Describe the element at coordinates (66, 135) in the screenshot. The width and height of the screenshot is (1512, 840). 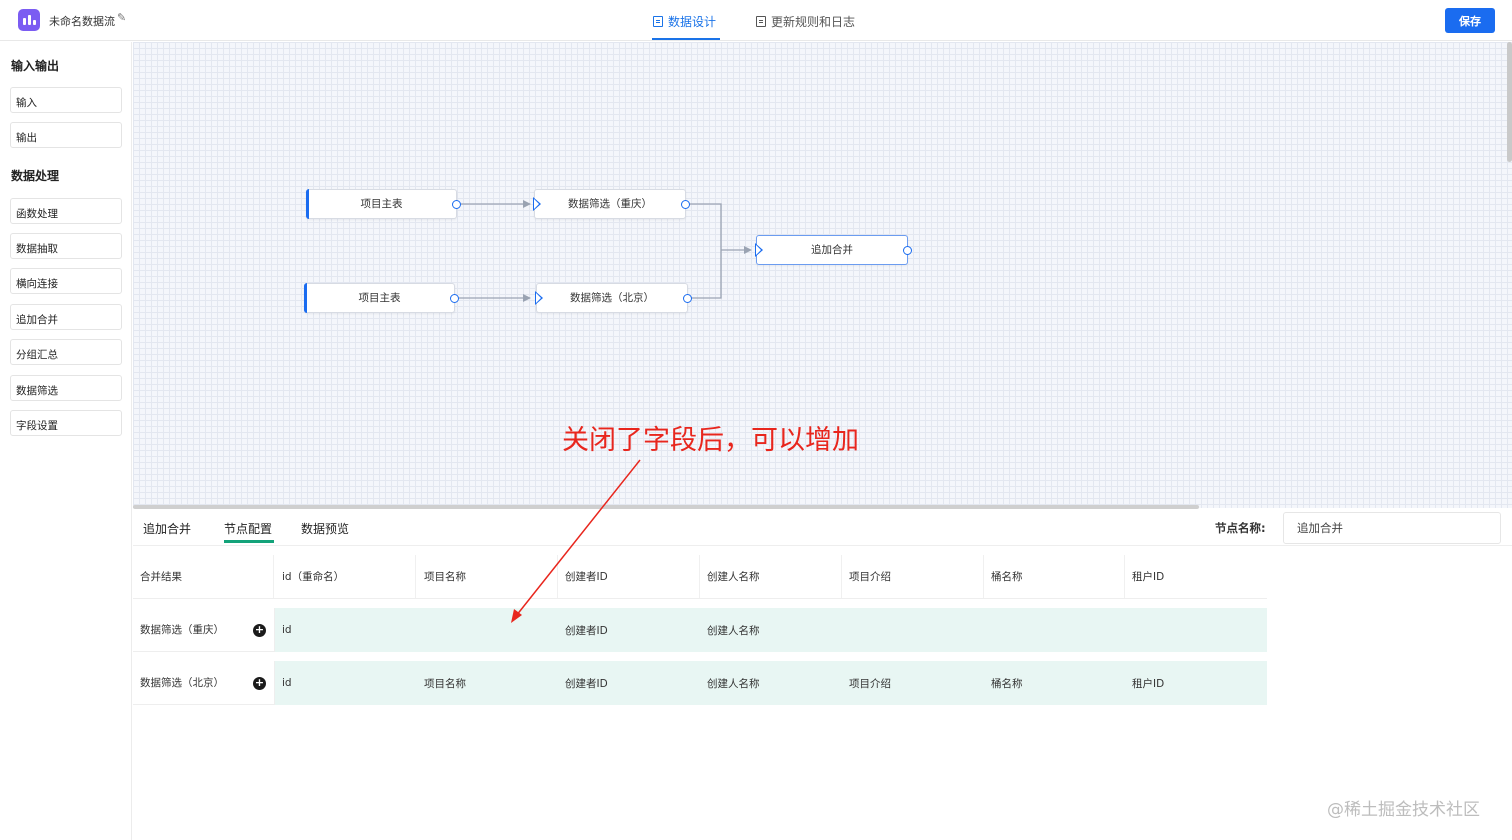
I see `sidebar-item-output: 输出` at that location.